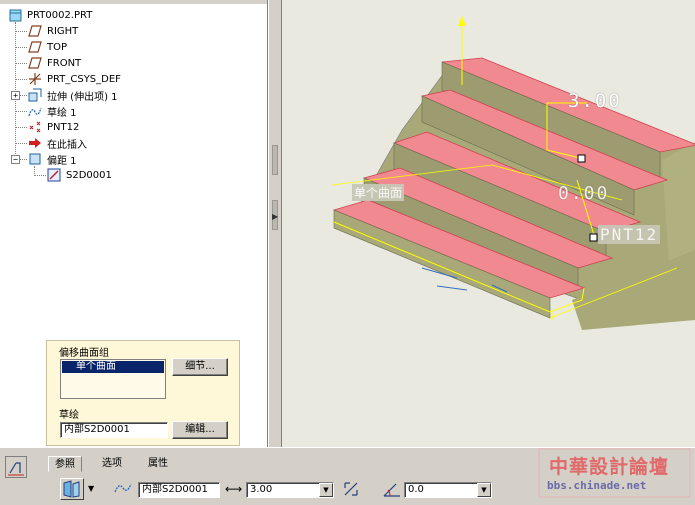 This screenshot has height=505, width=695. Describe the element at coordinates (416, 489) in the screenshot. I see `angle-value: 0.0` at that location.